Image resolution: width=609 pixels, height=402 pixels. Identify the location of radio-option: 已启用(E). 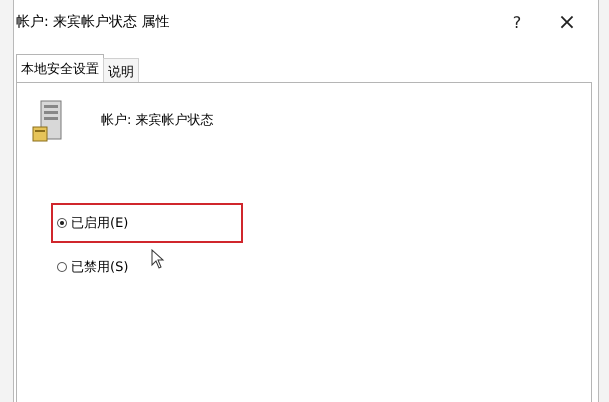
(92, 223).